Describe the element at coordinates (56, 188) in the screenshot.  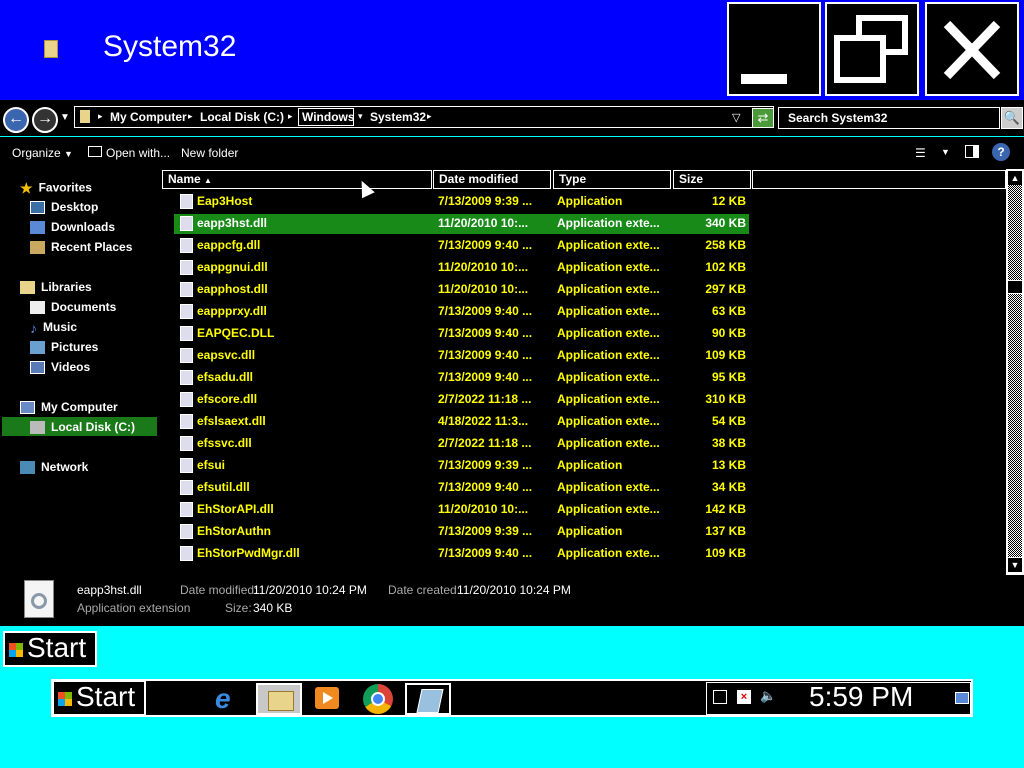
I see `nav-favorites: ★ Favorites` at that location.